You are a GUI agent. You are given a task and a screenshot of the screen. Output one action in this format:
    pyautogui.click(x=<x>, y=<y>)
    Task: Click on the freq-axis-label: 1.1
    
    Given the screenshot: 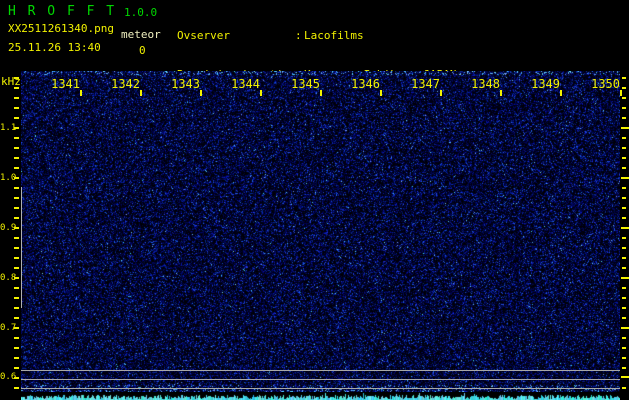 What is the action you would take?
    pyautogui.click(x=8, y=128)
    